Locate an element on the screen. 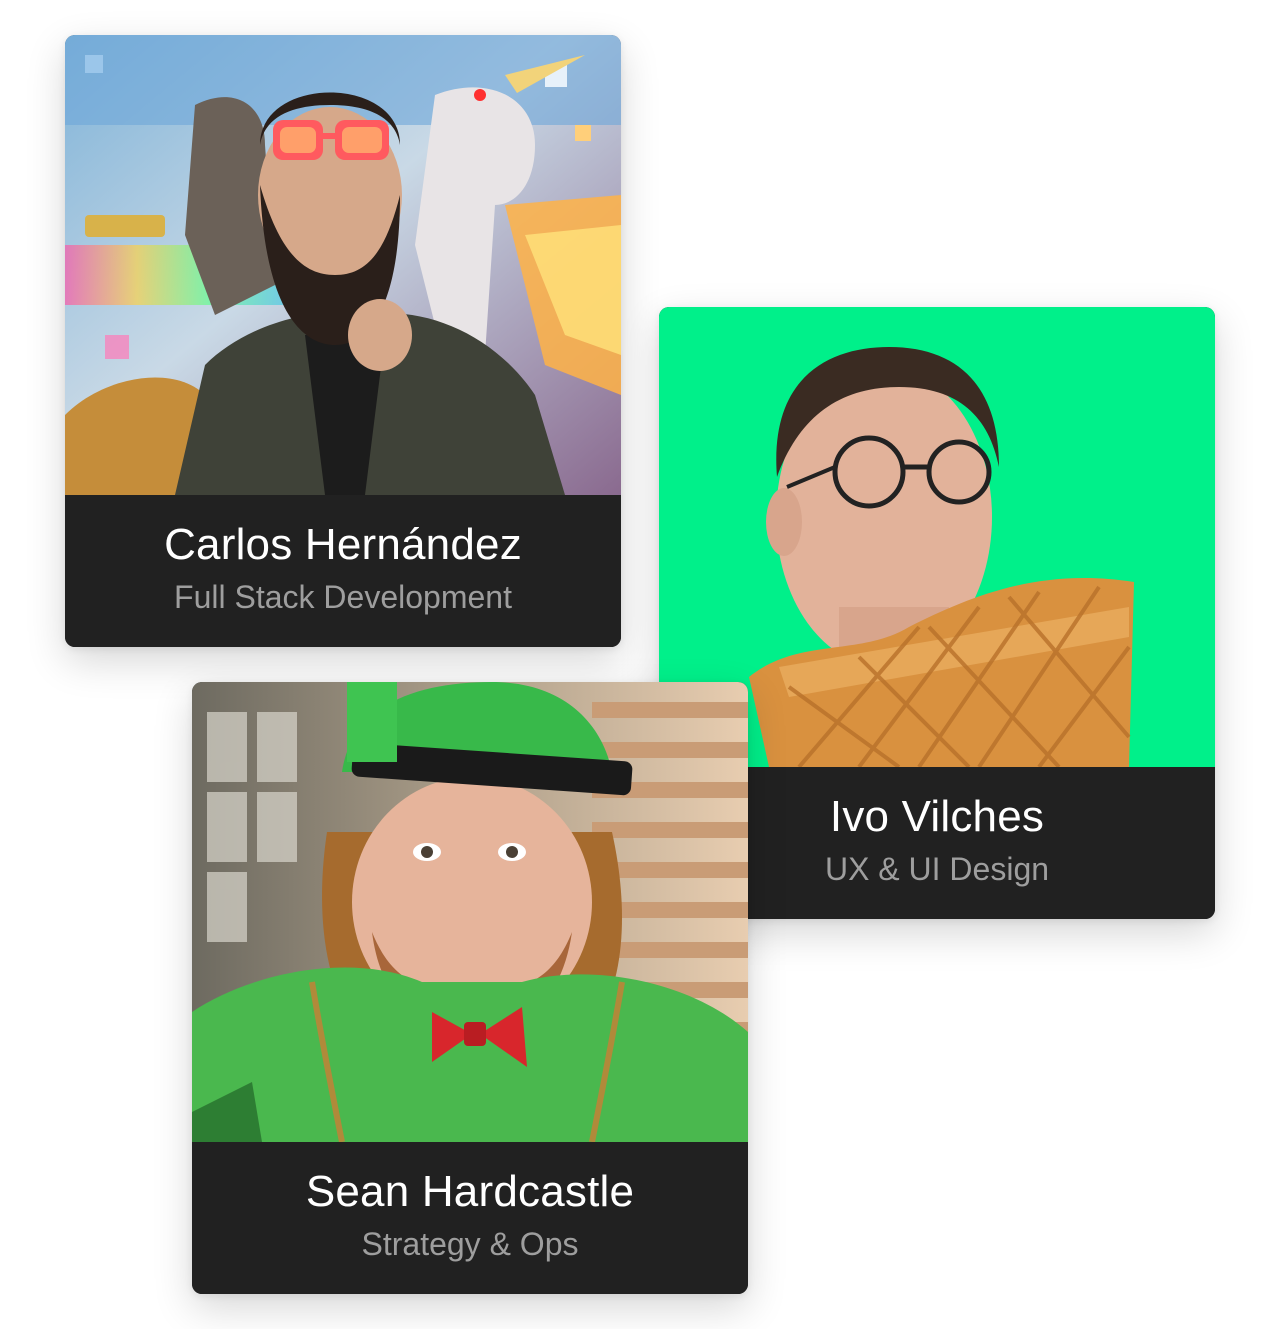 The width and height of the screenshot is (1281, 1329). member-role: Full Stack Development is located at coordinates (343, 597).